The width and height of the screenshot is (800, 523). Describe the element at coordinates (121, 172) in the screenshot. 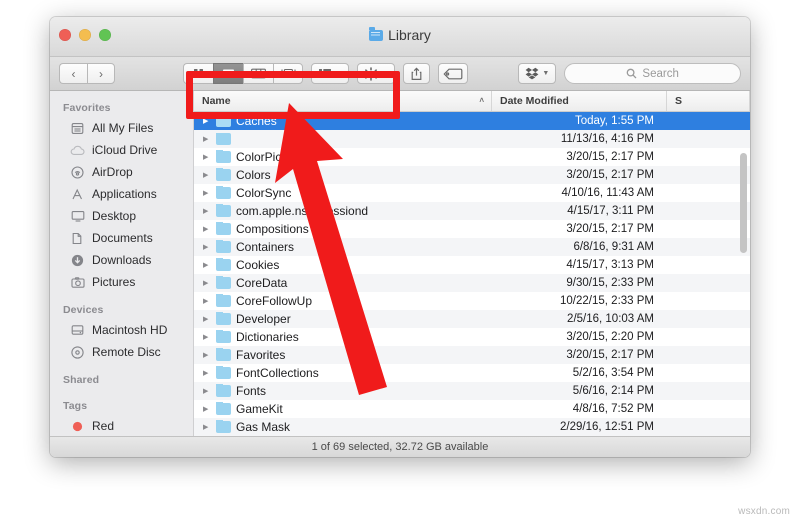

I see `sidebar-item-airdrop: AirDrop` at that location.